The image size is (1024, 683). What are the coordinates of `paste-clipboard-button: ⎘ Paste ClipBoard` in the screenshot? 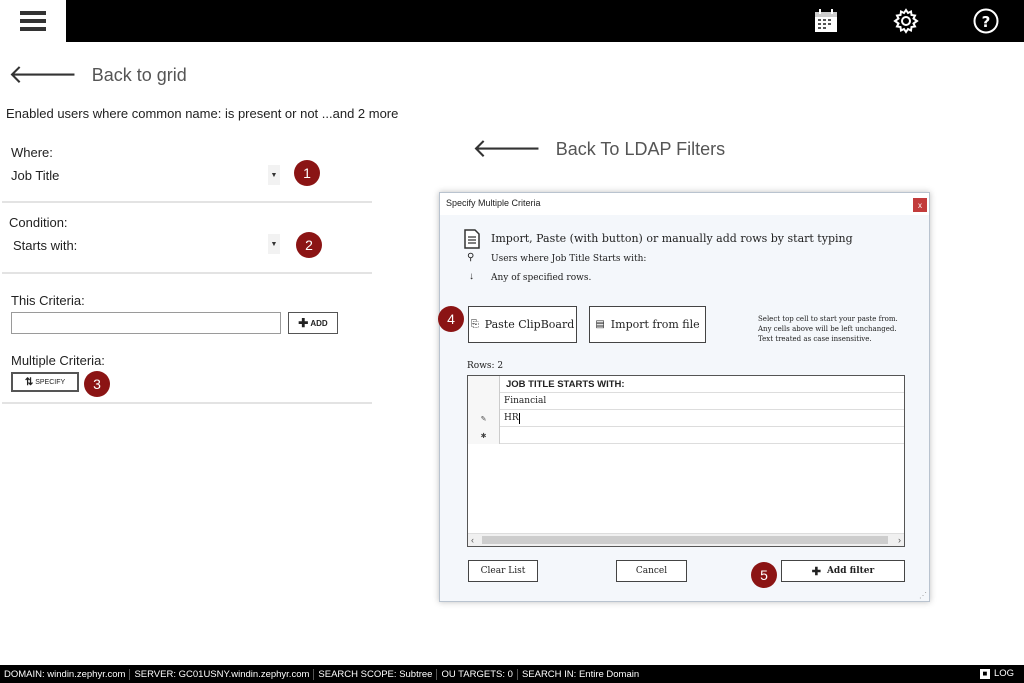 It's located at (522, 324).